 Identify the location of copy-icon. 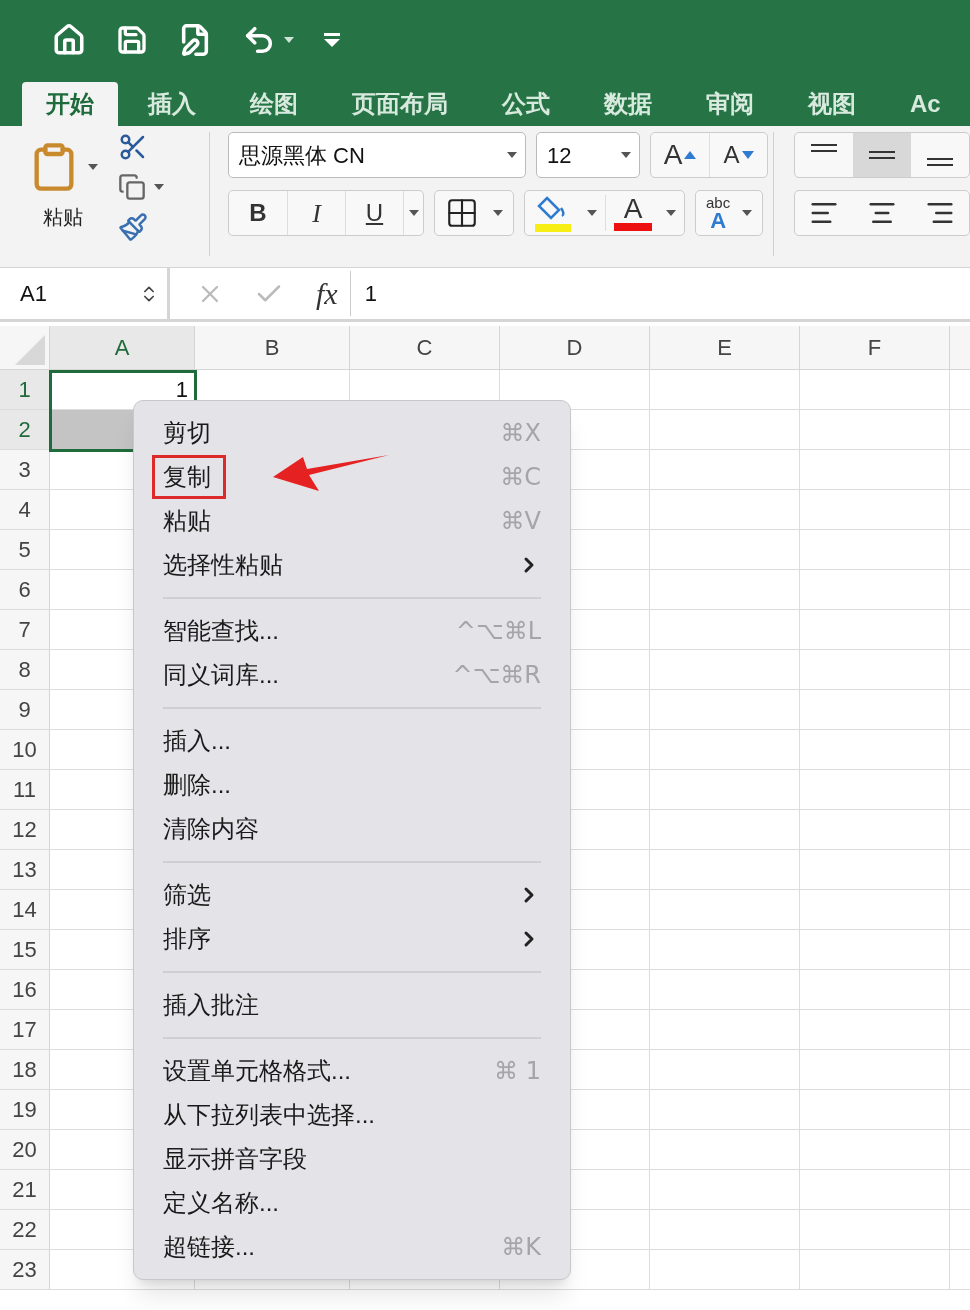
(132, 187).